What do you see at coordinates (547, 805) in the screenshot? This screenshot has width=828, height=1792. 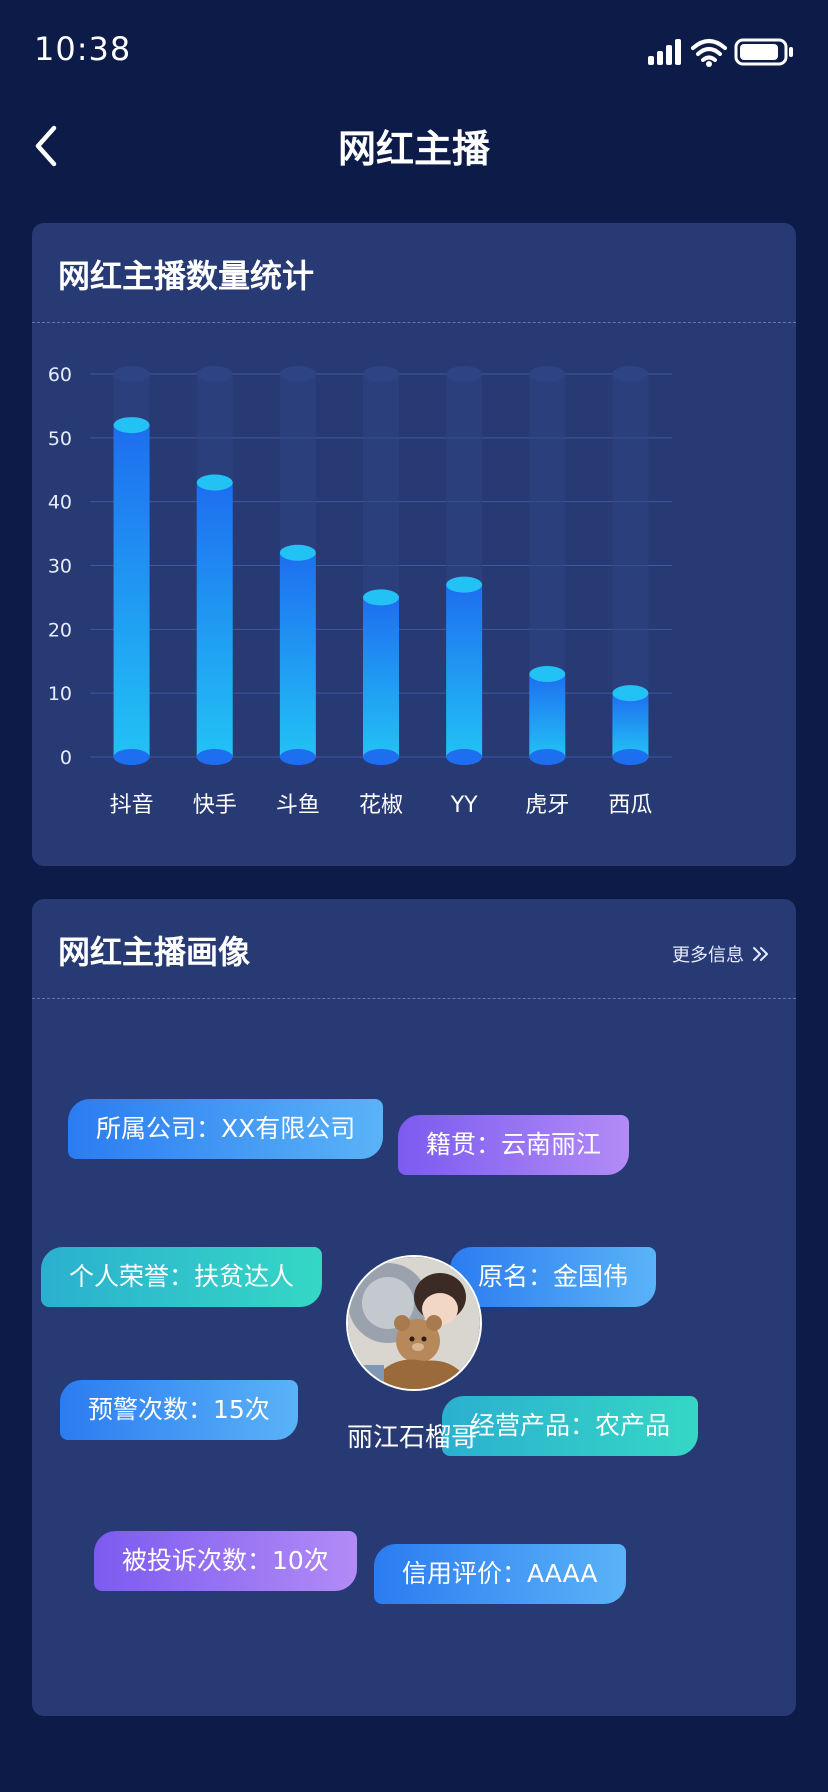 I see `x-tick-label: 虎牙` at bounding box center [547, 805].